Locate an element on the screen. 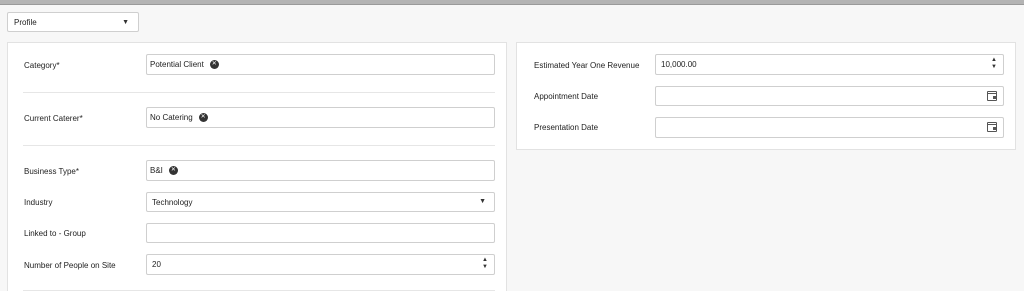 Image resolution: width=1024 pixels, height=291 pixels. category-field: Potential Client ✕ is located at coordinates (320, 64).